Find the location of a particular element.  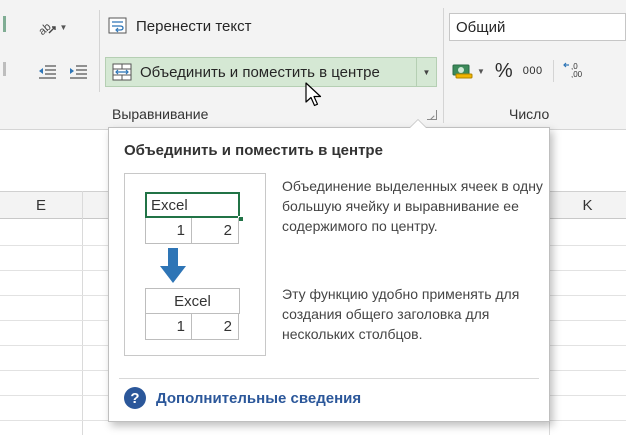

svg-text: ,00 is located at coordinates (577, 74).